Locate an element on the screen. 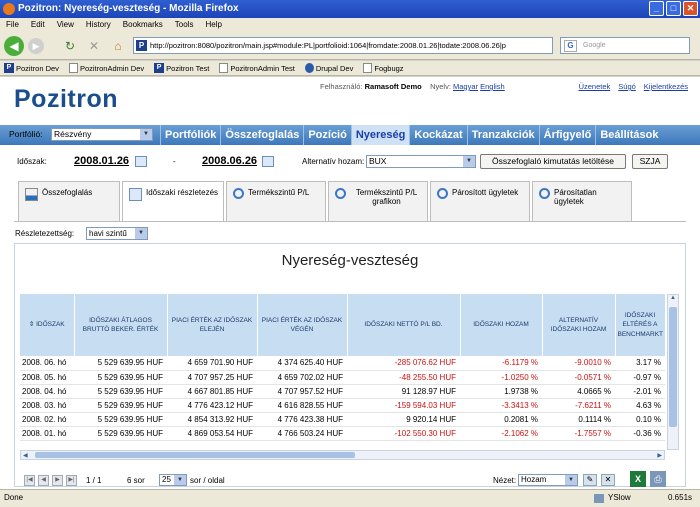  lang-english-link: English is located at coordinates (492, 86).